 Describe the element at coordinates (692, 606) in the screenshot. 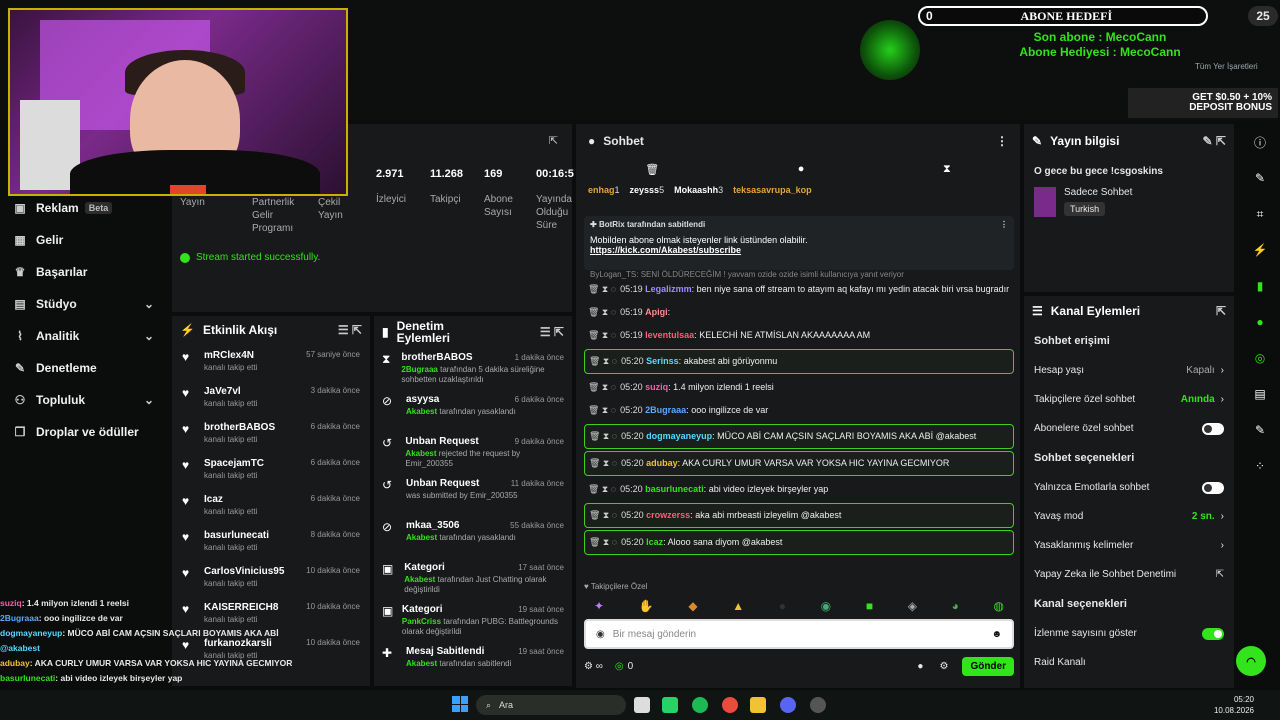

I see `emote-icon: ◆` at that location.